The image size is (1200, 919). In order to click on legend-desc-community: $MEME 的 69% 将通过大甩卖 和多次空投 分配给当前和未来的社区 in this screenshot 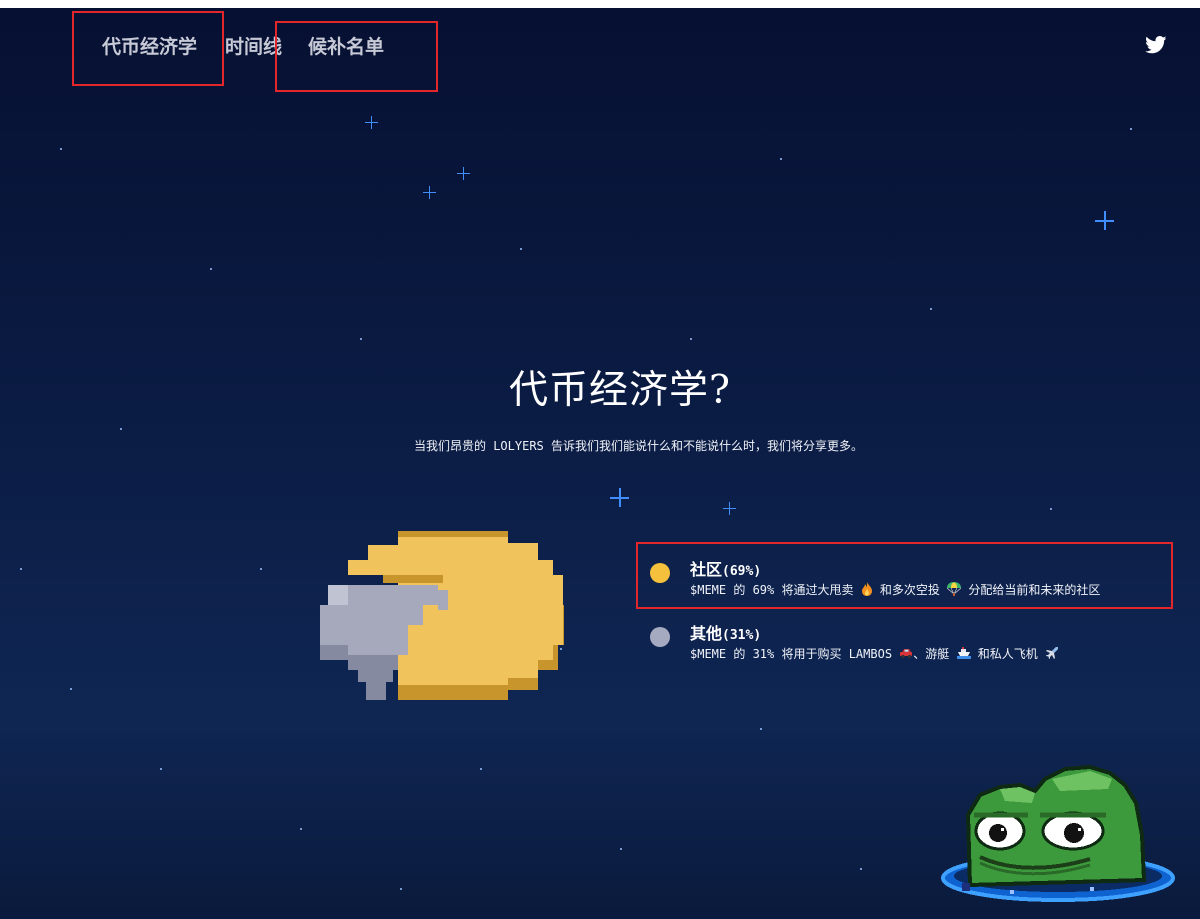, I will do `click(895, 589)`.